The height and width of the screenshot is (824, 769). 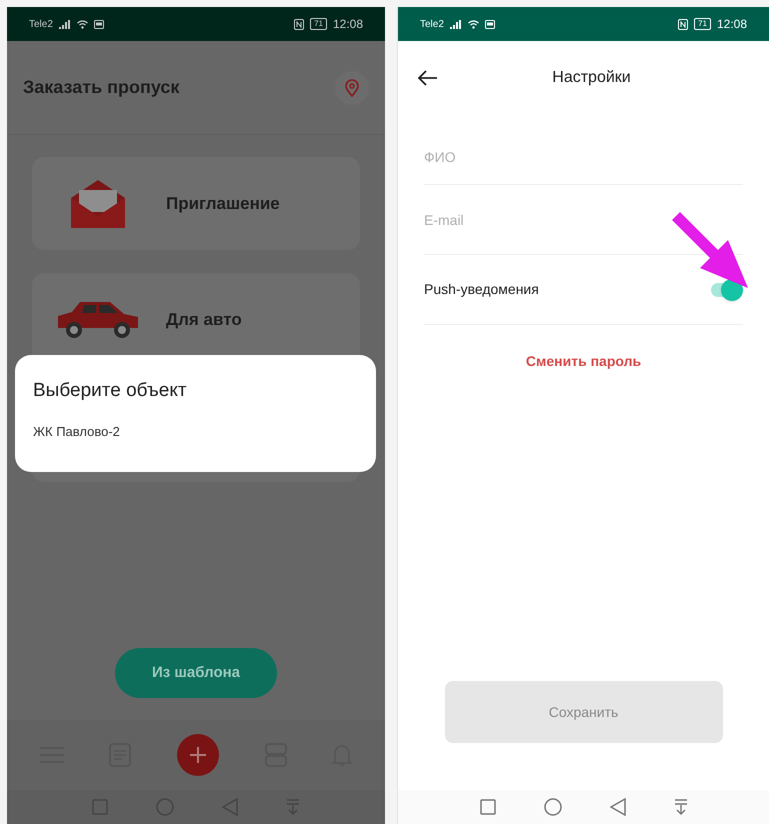 I want to click on location-pin-icon, so click(x=352, y=87).